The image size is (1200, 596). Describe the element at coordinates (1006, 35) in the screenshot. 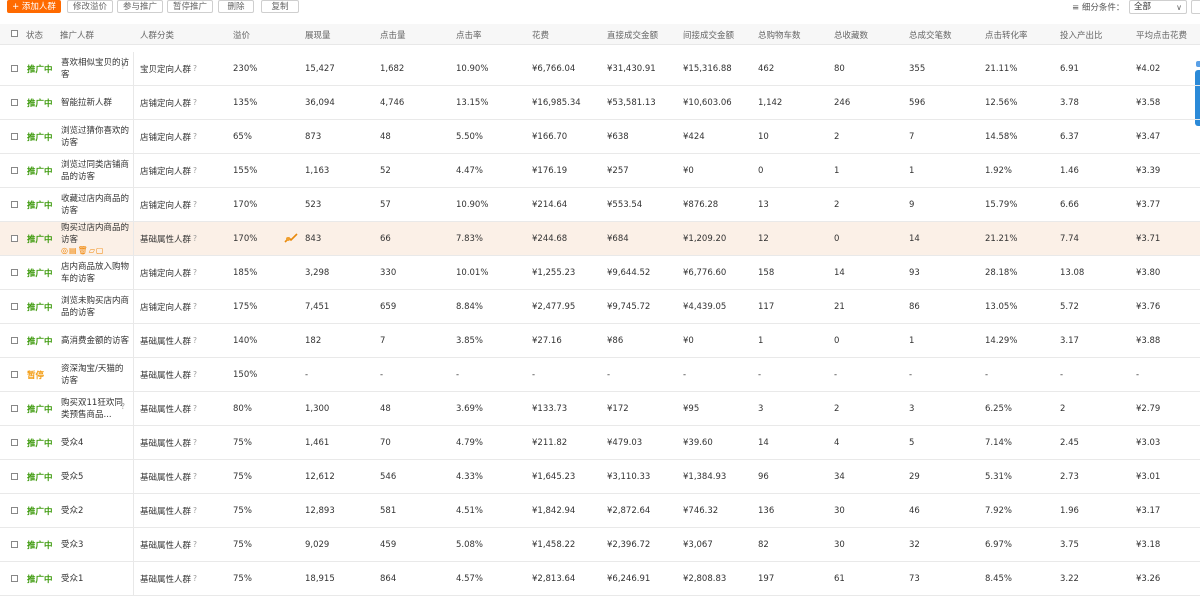

I see `col-cvr: 点击转化率` at that location.